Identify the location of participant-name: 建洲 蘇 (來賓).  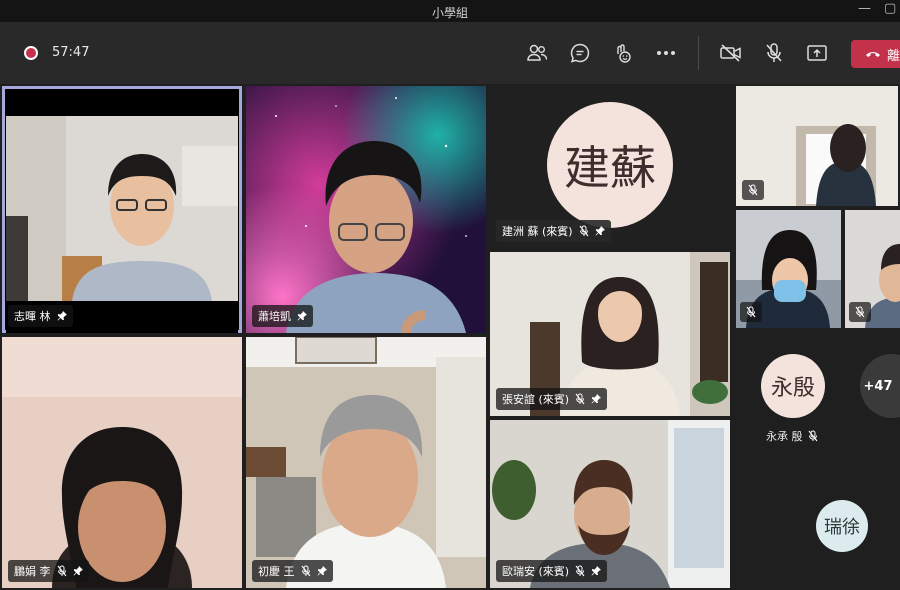
(537, 231).